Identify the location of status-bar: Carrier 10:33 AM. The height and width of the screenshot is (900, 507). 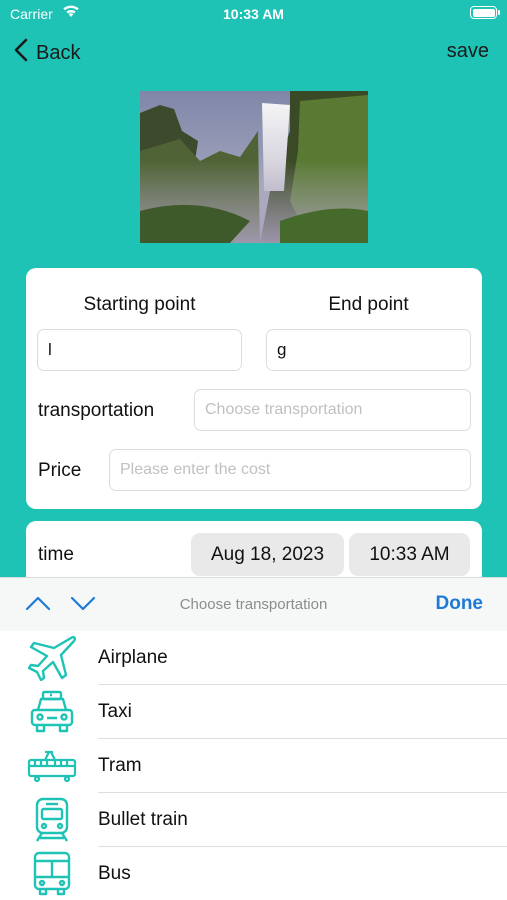
(253, 14).